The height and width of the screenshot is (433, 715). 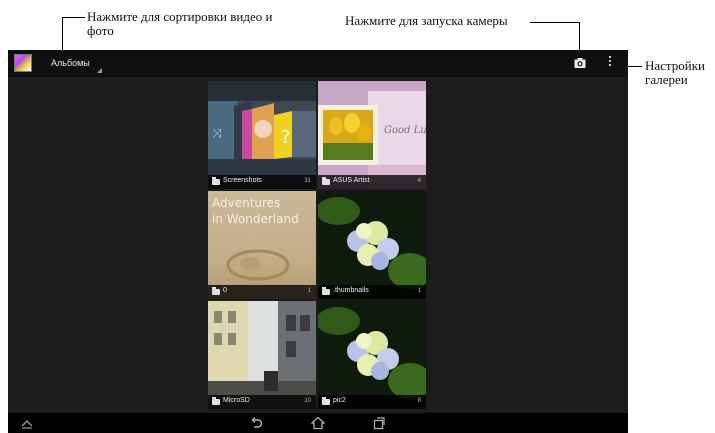 What do you see at coordinates (318, 63) in the screenshot?
I see `action-bar: Альбомы` at bounding box center [318, 63].